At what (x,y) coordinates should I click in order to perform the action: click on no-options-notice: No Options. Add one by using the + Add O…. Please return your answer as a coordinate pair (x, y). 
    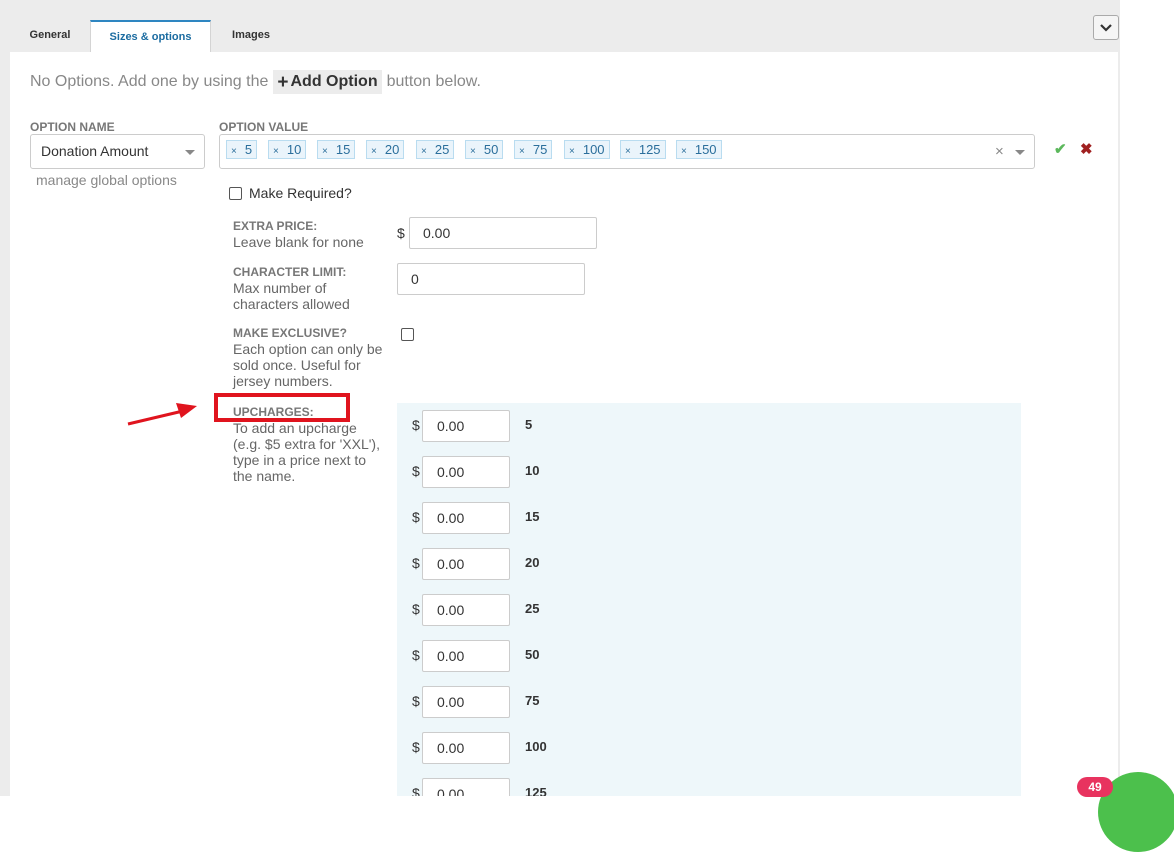
    Looking at the image, I should click on (255, 82).